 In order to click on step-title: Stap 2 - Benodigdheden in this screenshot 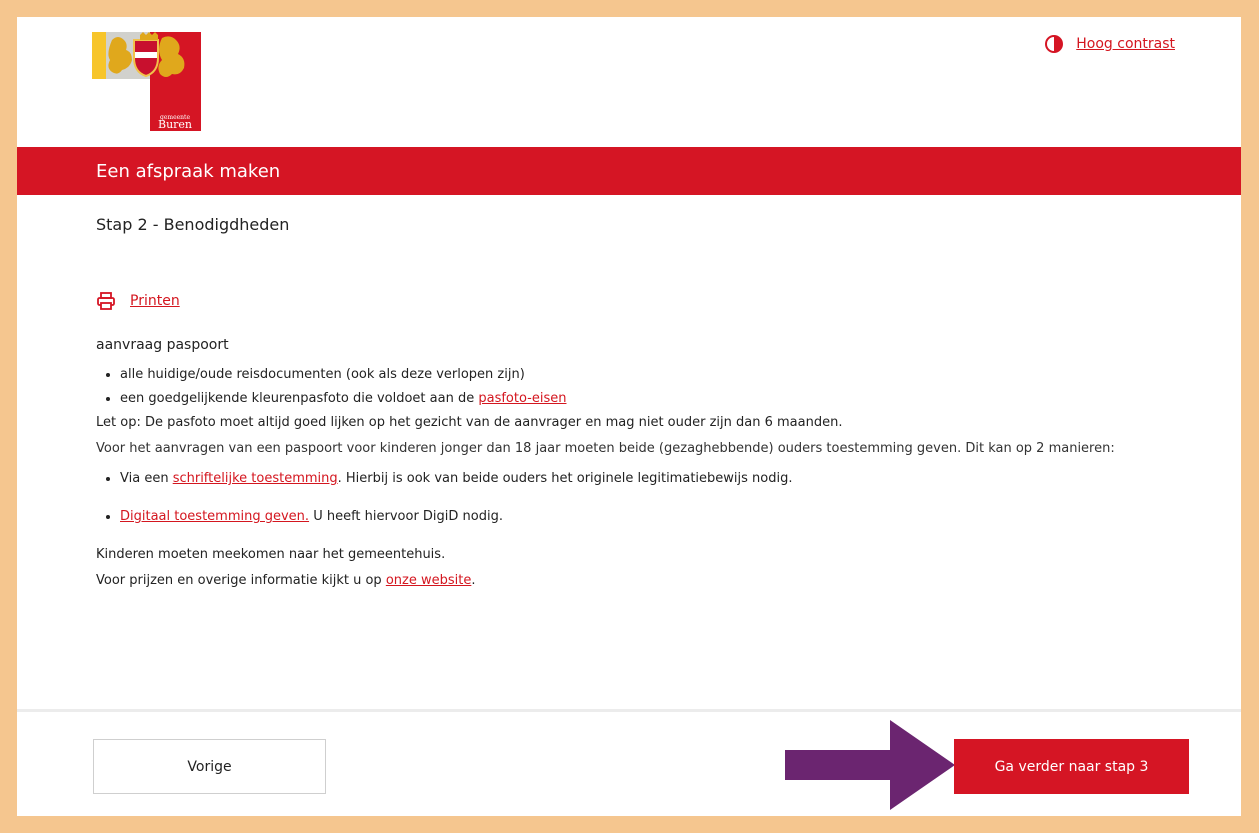, I will do `click(193, 224)`.